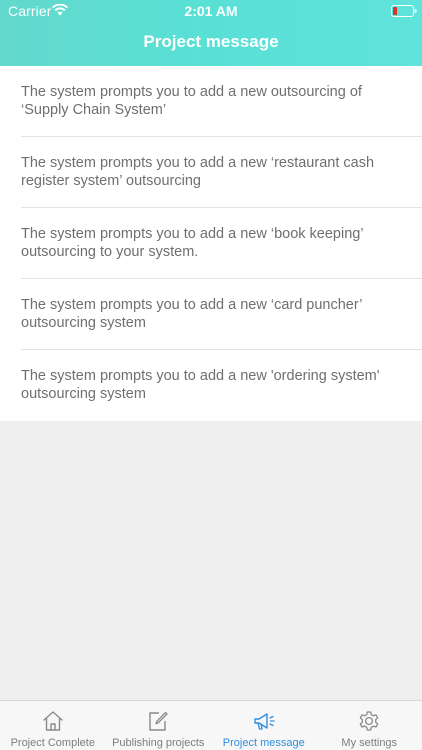 Image resolution: width=422 pixels, height=750 pixels. Describe the element at coordinates (52, 743) in the screenshot. I see `tab-label: Project Complete` at that location.